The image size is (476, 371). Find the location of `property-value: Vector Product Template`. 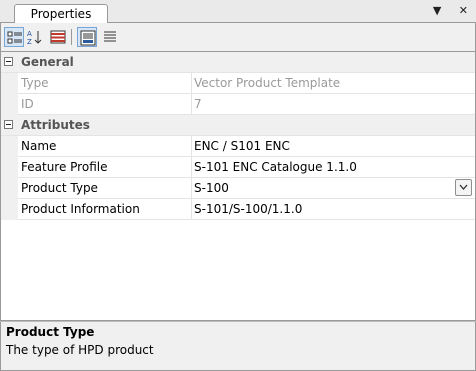

property-value: Vector Product Template is located at coordinates (267, 83).